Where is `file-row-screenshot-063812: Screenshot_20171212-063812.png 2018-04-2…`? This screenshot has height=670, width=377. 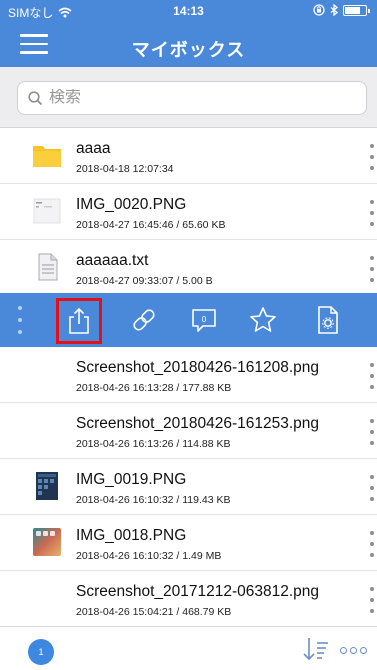
file-row-screenshot-063812: Screenshot_20171212-063812.png 2018-04-2… is located at coordinates (188, 599).